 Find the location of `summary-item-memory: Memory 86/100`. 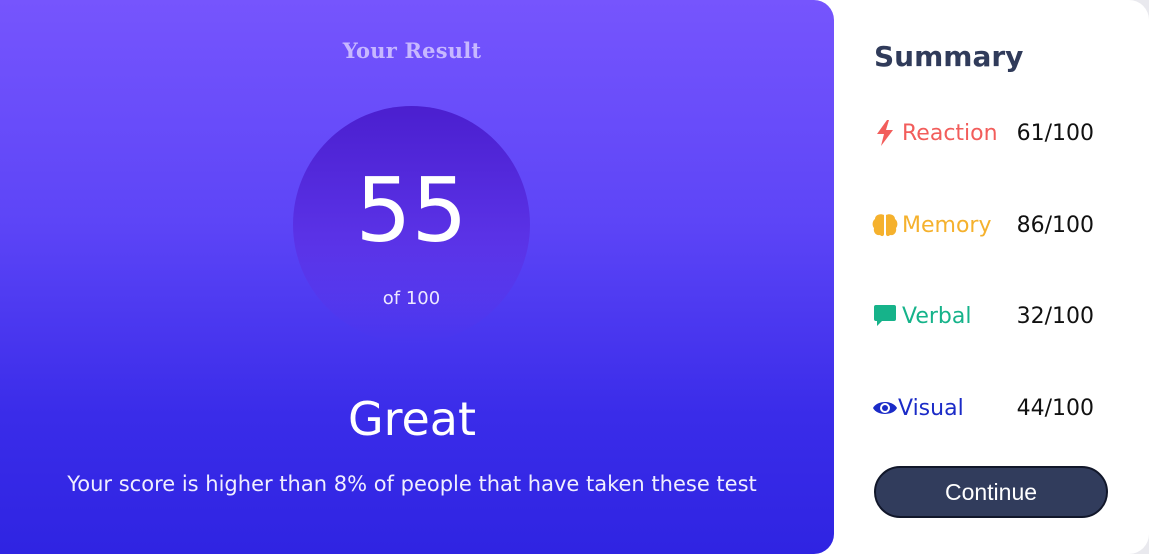

summary-item-memory: Memory 86/100 is located at coordinates (987, 225).